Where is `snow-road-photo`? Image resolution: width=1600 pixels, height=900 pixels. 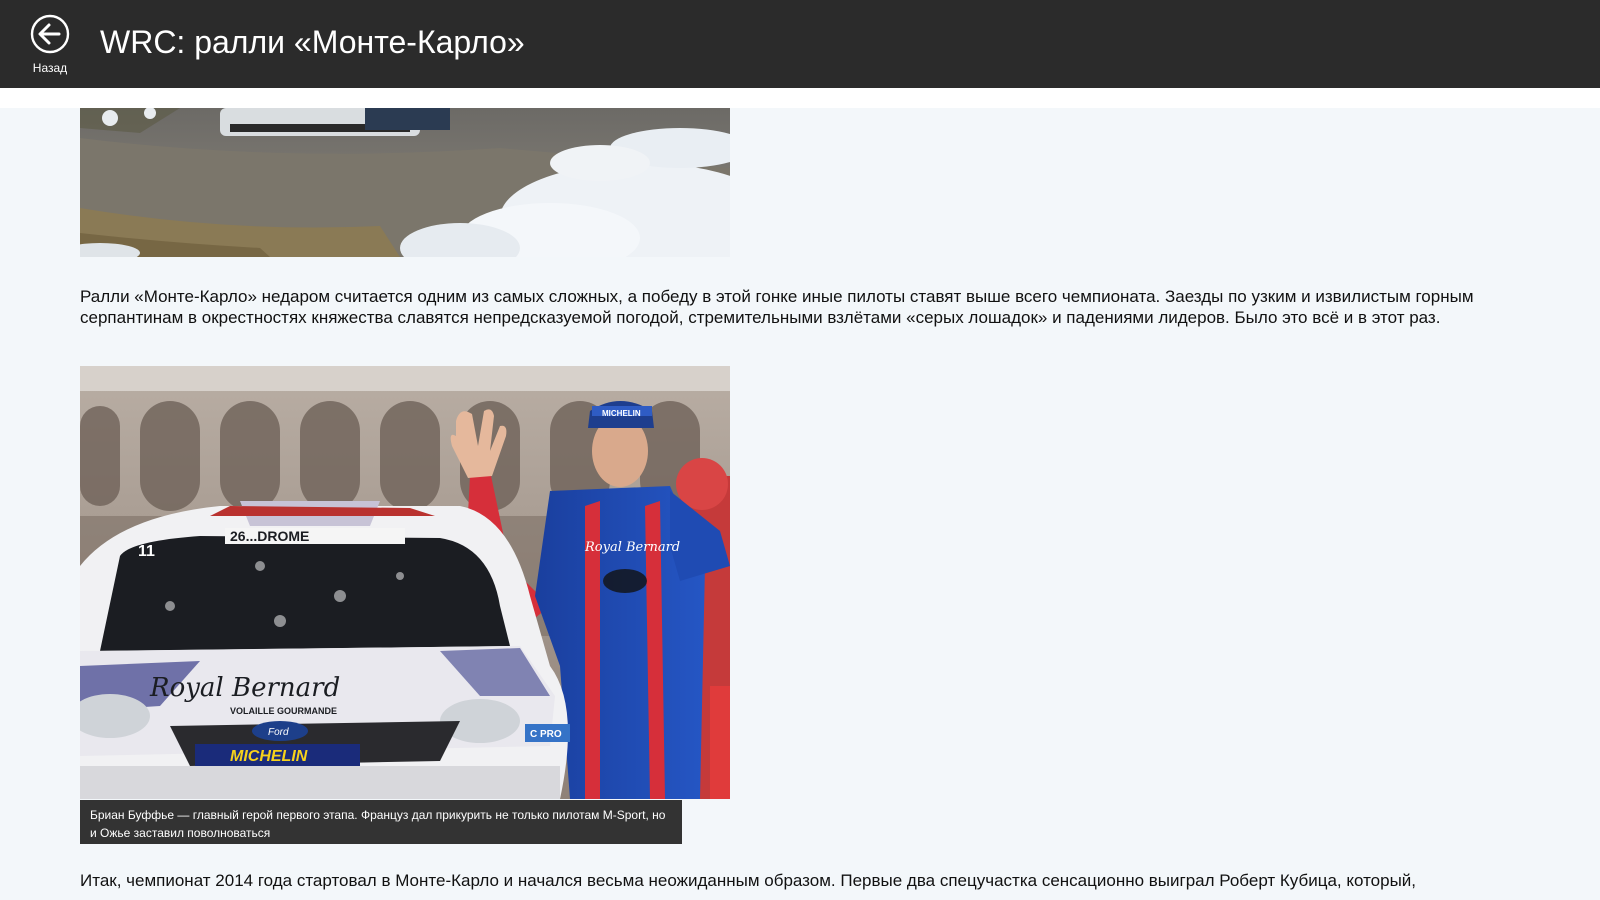
snow-road-photo is located at coordinates (405, 182).